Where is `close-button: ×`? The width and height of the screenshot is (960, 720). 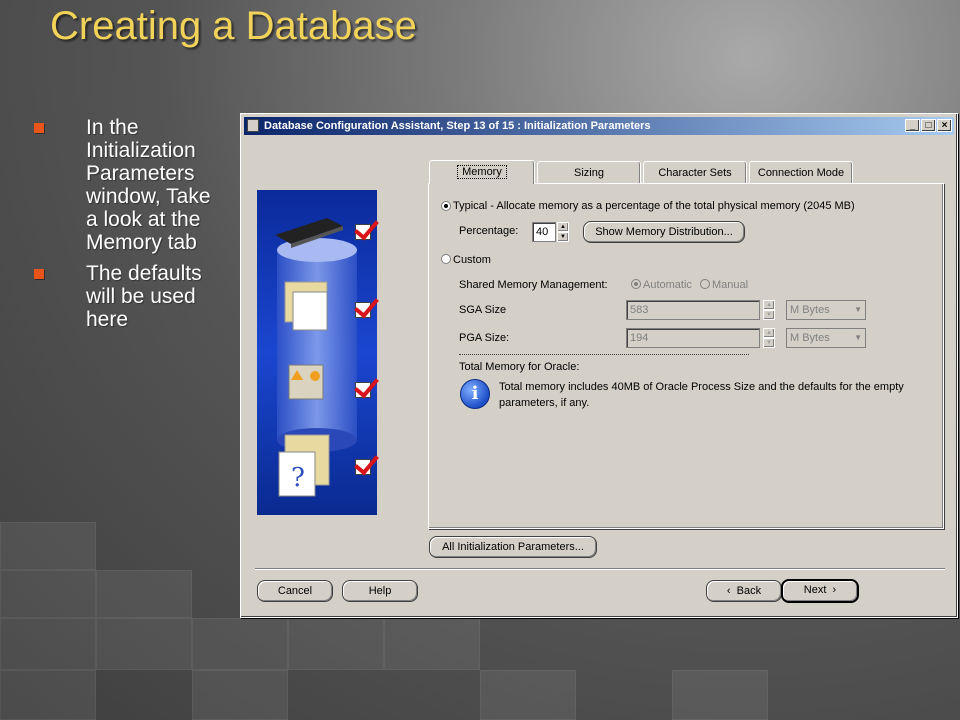 close-button: × is located at coordinates (944, 125).